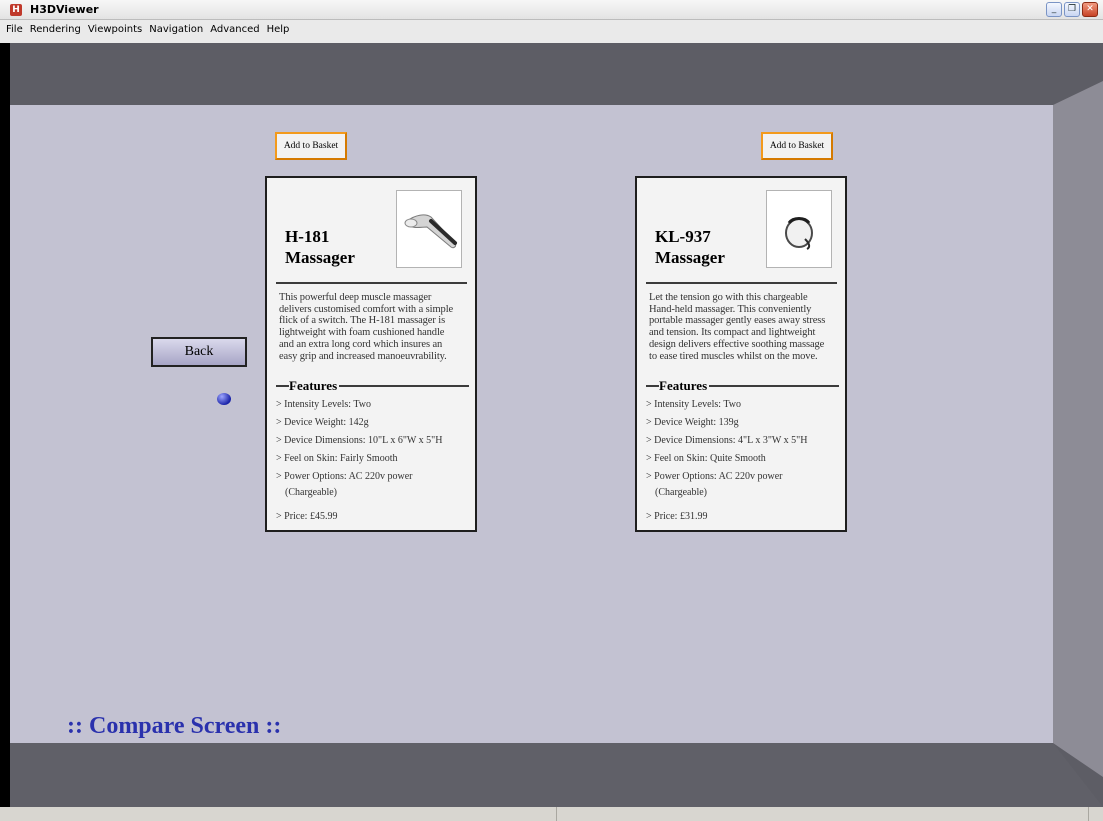  I want to click on status-bar, so click(551, 814).